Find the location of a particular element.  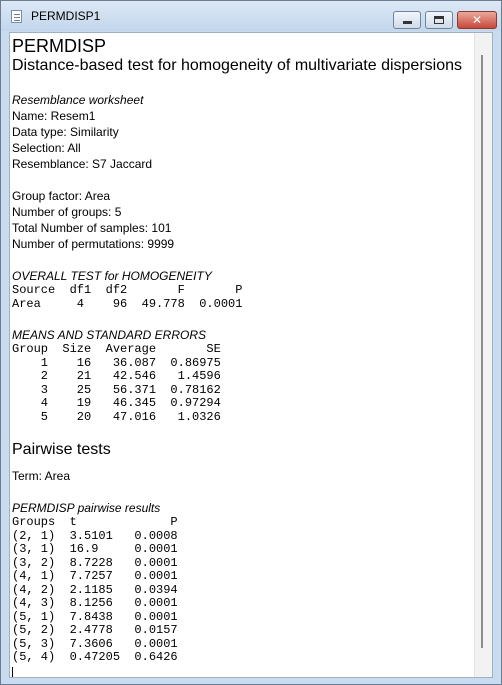

title-bar: PERMDISP1 ✕ is located at coordinates (251, 16).